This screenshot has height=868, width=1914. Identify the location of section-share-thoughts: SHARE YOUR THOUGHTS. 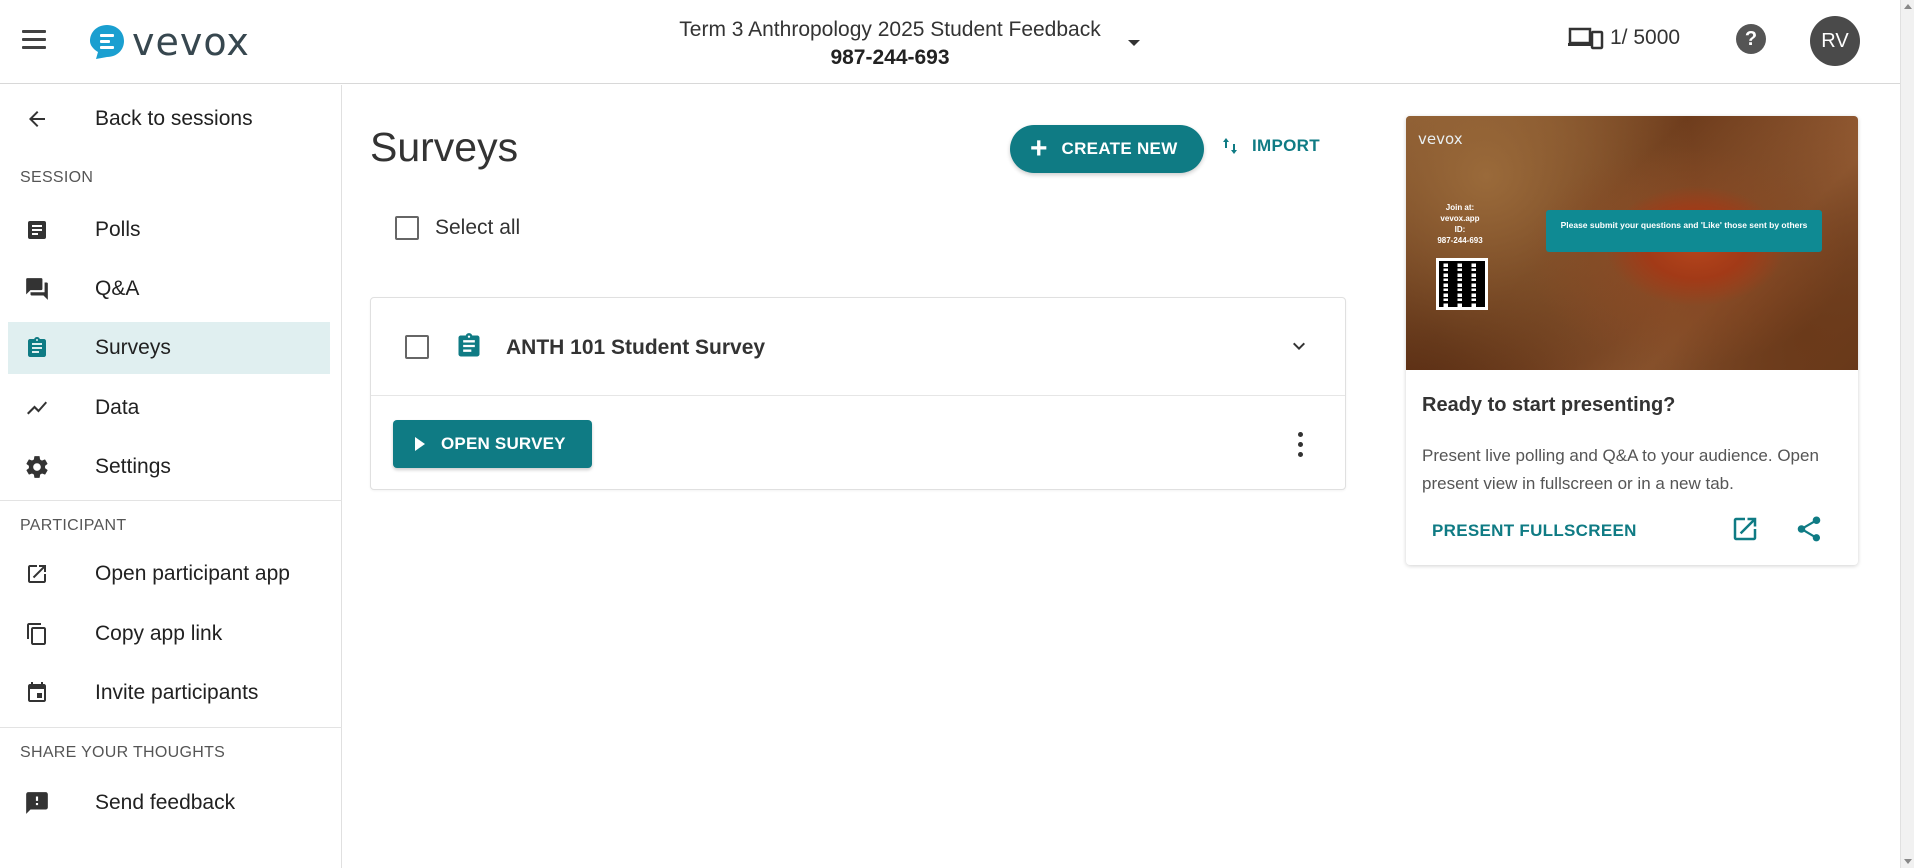
(123, 752).